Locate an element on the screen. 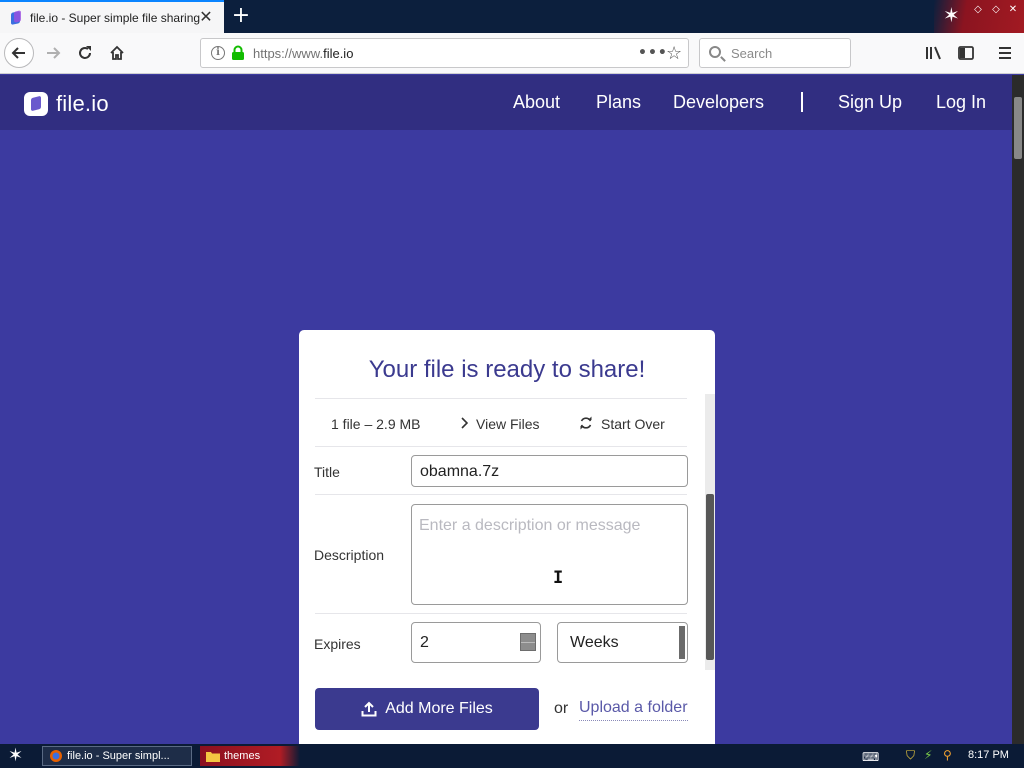  chevron-right-icon is located at coordinates (464, 423).